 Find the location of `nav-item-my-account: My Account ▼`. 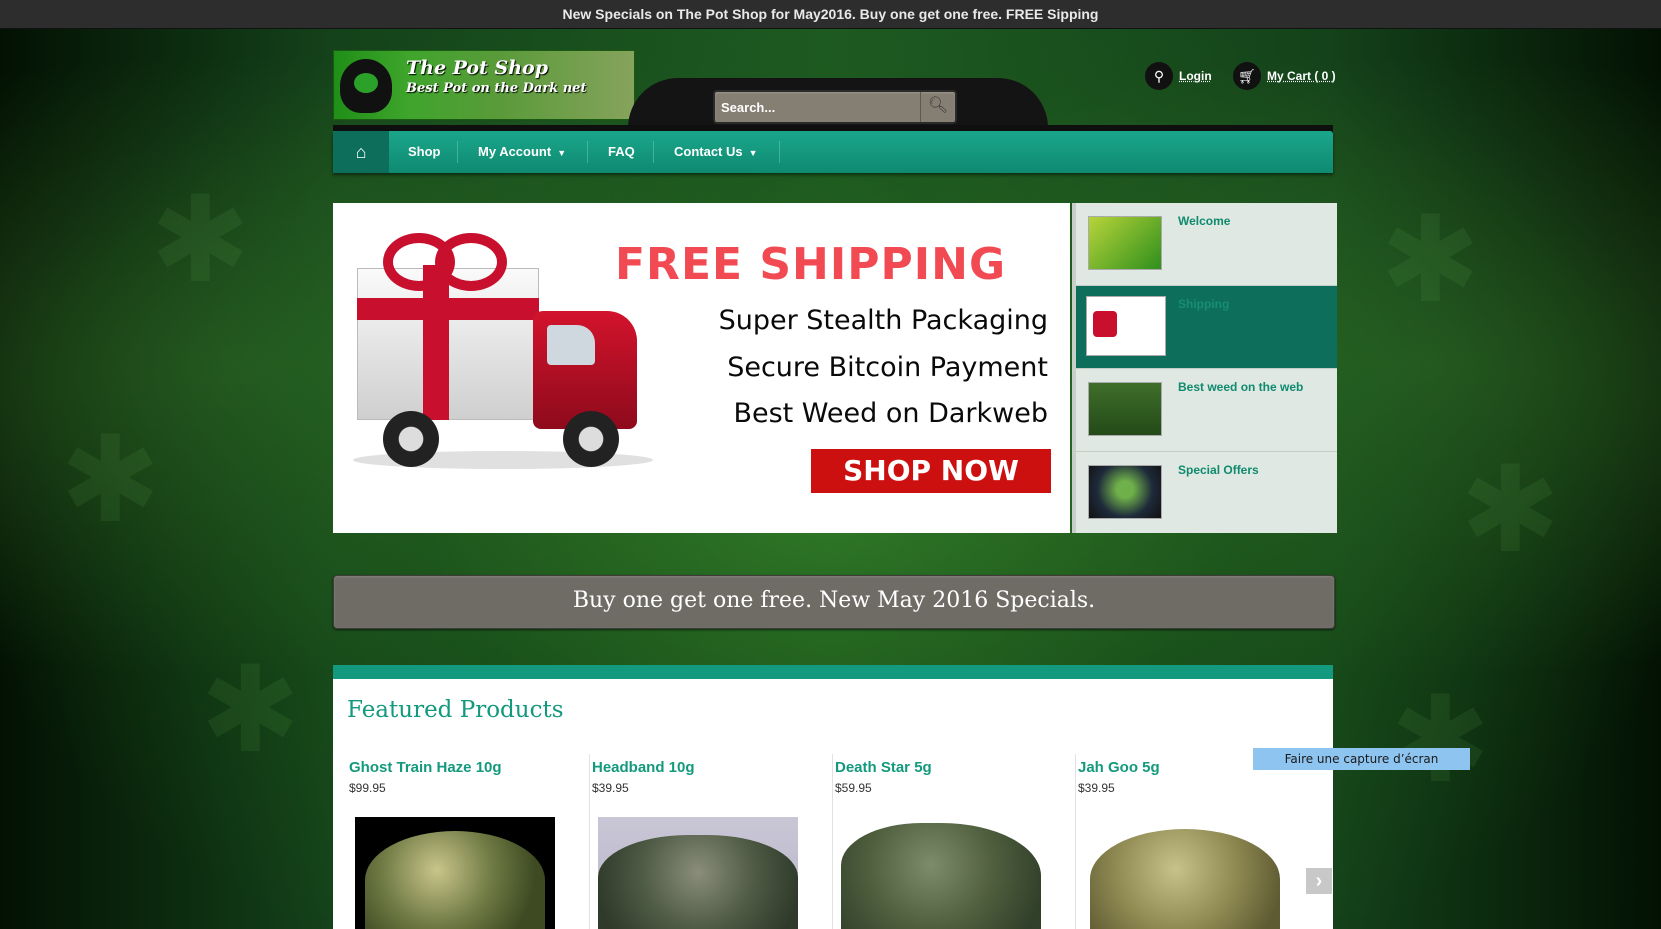

nav-item-my-account: My Account ▼ is located at coordinates (522, 152).